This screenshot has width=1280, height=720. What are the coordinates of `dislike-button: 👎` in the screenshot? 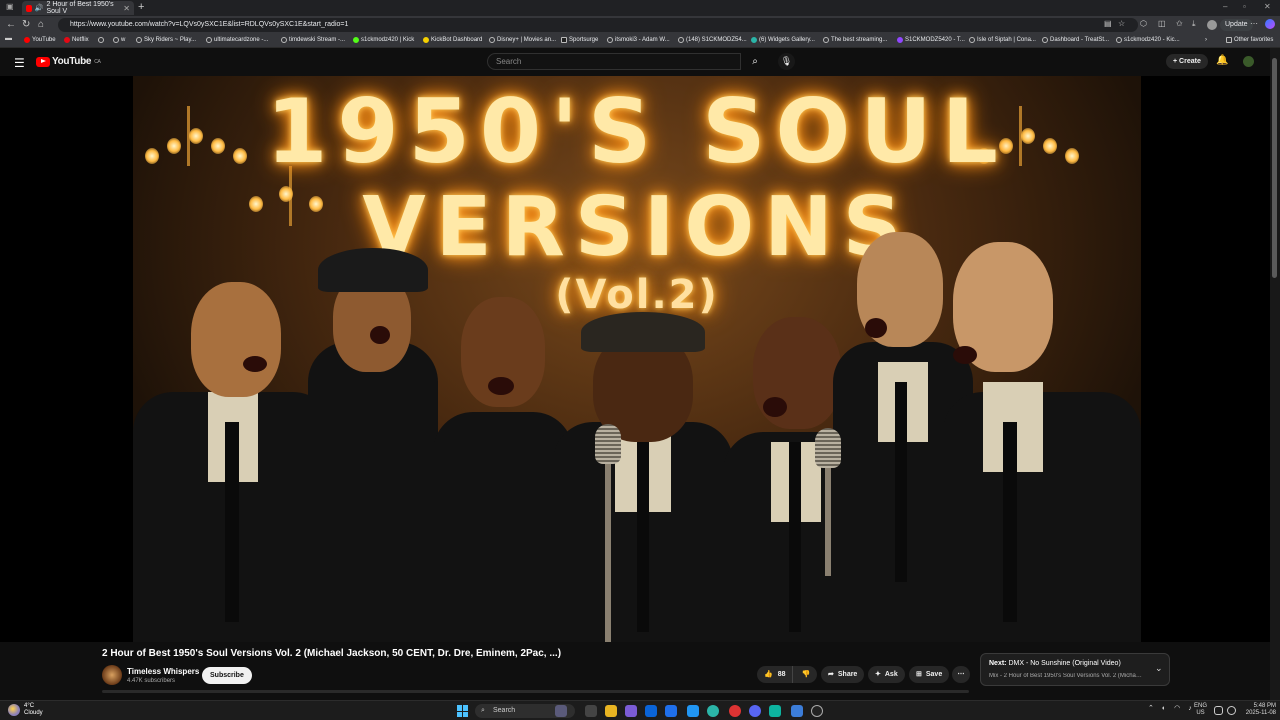 It's located at (807, 674).